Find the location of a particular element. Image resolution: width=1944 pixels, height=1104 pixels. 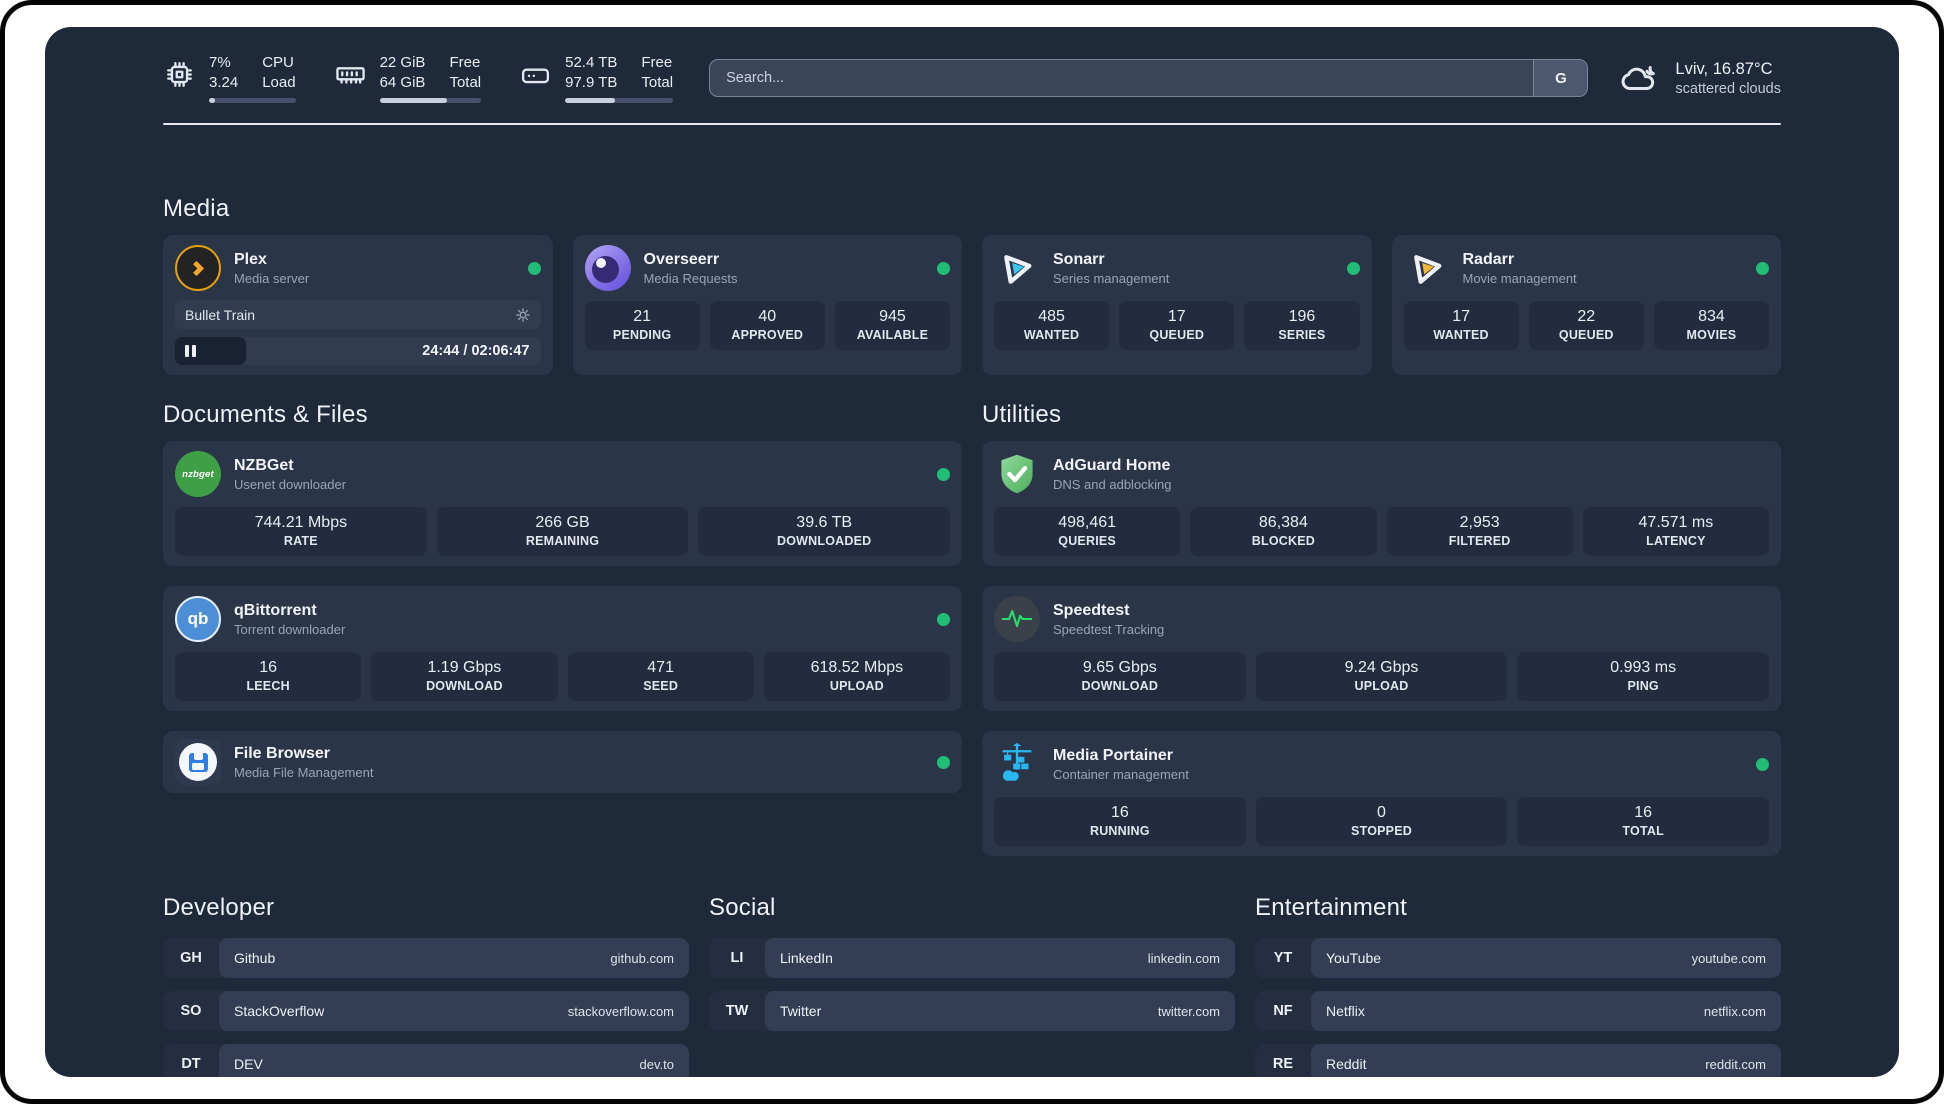

media-progress-bar: 24:44 / 02:06:47 is located at coordinates (358, 351).